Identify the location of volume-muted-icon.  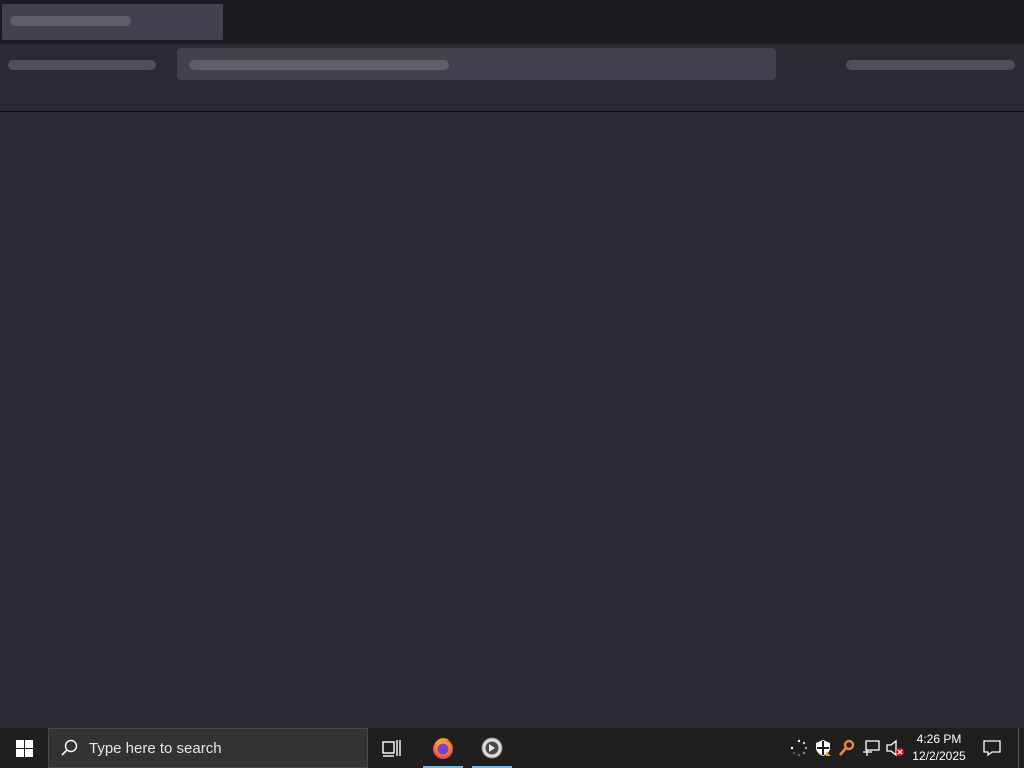
(895, 748).